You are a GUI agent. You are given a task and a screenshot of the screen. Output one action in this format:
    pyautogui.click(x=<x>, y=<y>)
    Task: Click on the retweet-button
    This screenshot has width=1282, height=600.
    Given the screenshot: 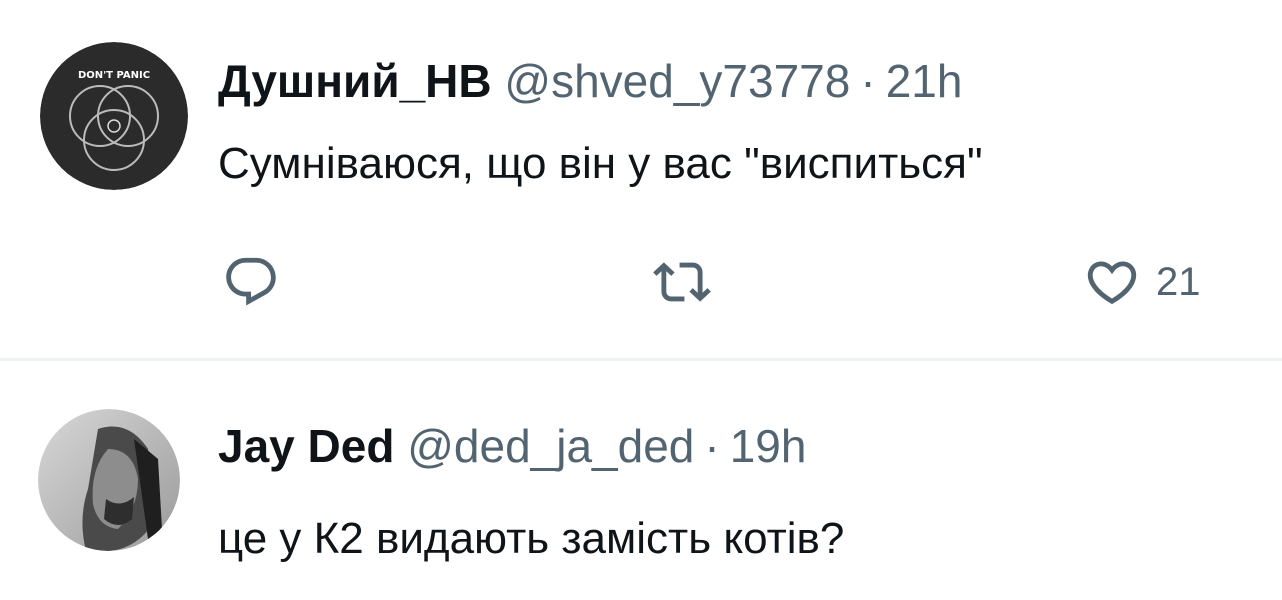 What is the action you would take?
    pyautogui.click(x=682, y=282)
    